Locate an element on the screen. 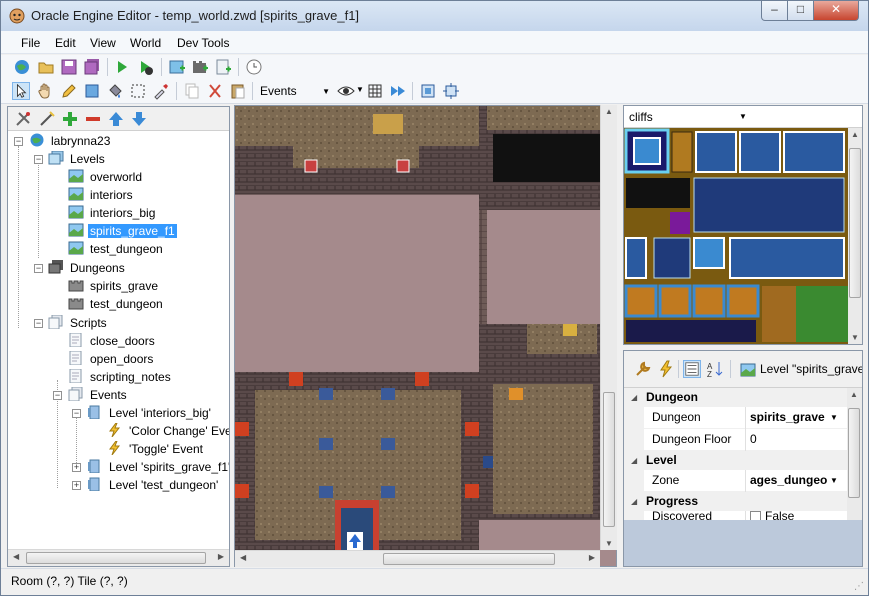 Image resolution: width=869 pixels, height=596 pixels. add-icon is located at coordinates (70, 119).